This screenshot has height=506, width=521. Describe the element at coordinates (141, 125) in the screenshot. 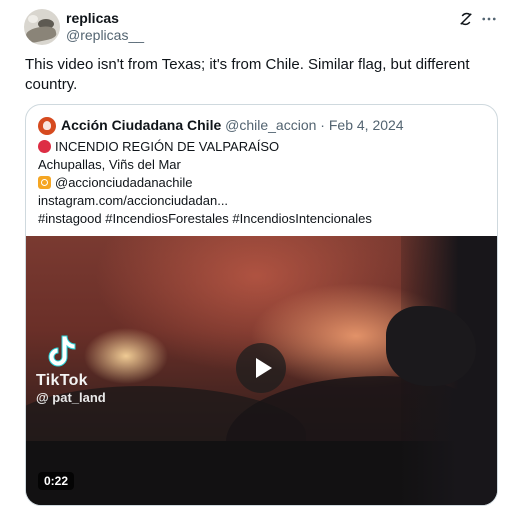

I see `quote-author-name: Acción Ciudadana Chile` at that location.